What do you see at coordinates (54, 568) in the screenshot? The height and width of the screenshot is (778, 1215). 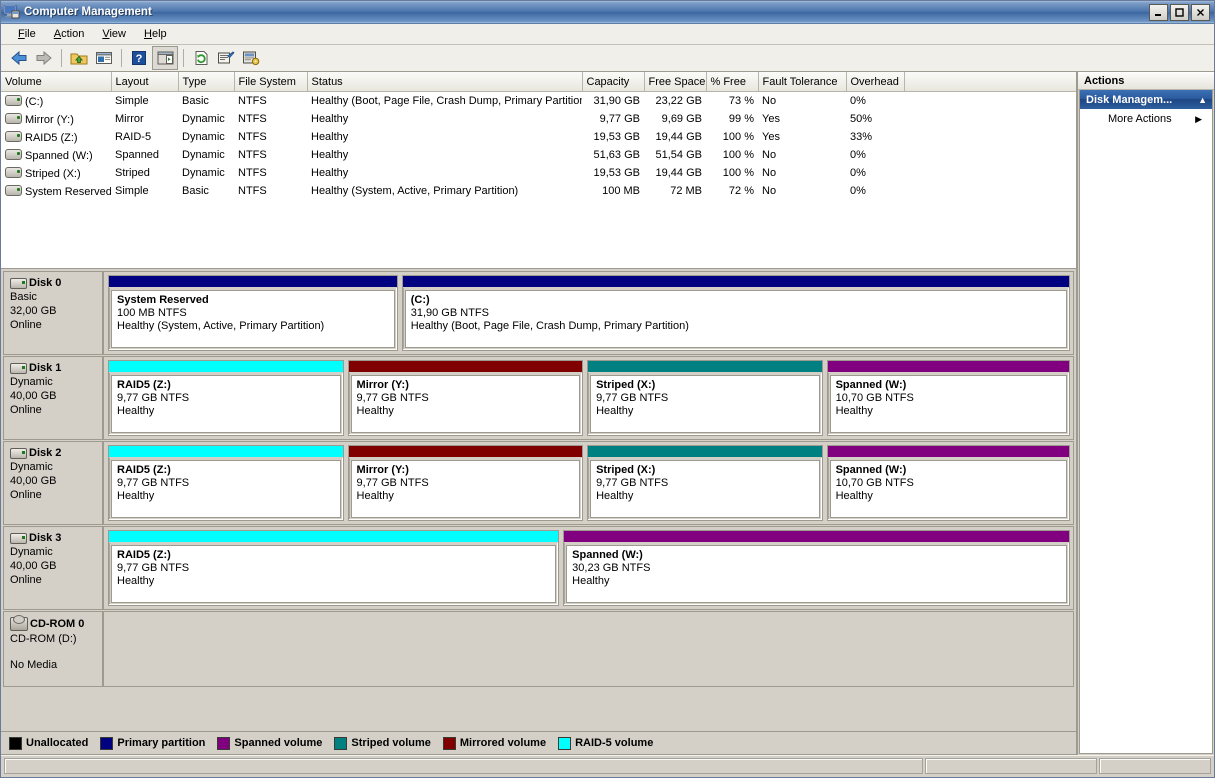 I see `disk-header-3: Disk 3 Dynamic 40,00 GB Online` at bounding box center [54, 568].